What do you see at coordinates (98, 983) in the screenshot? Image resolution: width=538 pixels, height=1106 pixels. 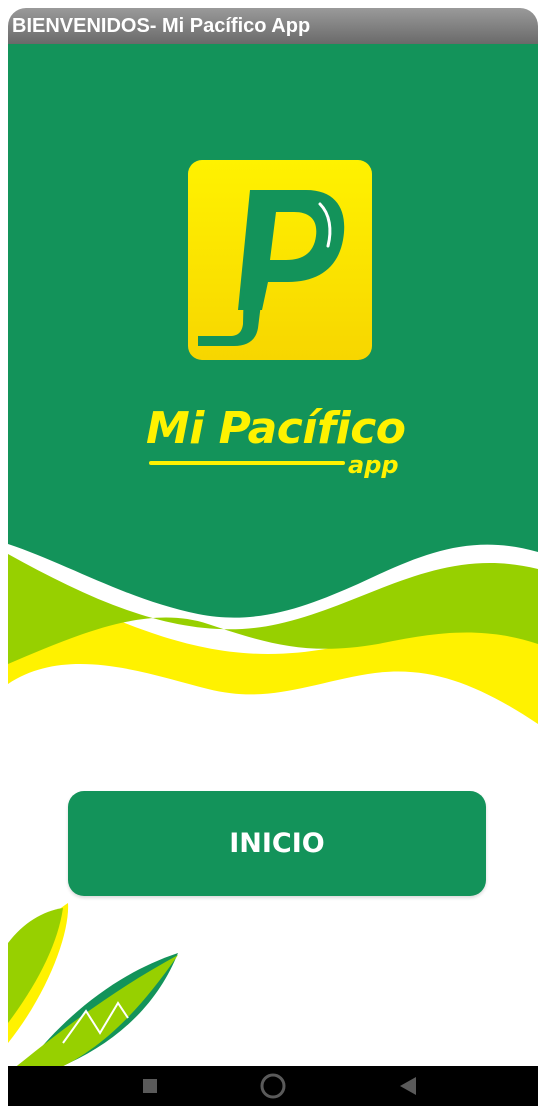 I see `banana-leaves-icon` at bounding box center [98, 983].